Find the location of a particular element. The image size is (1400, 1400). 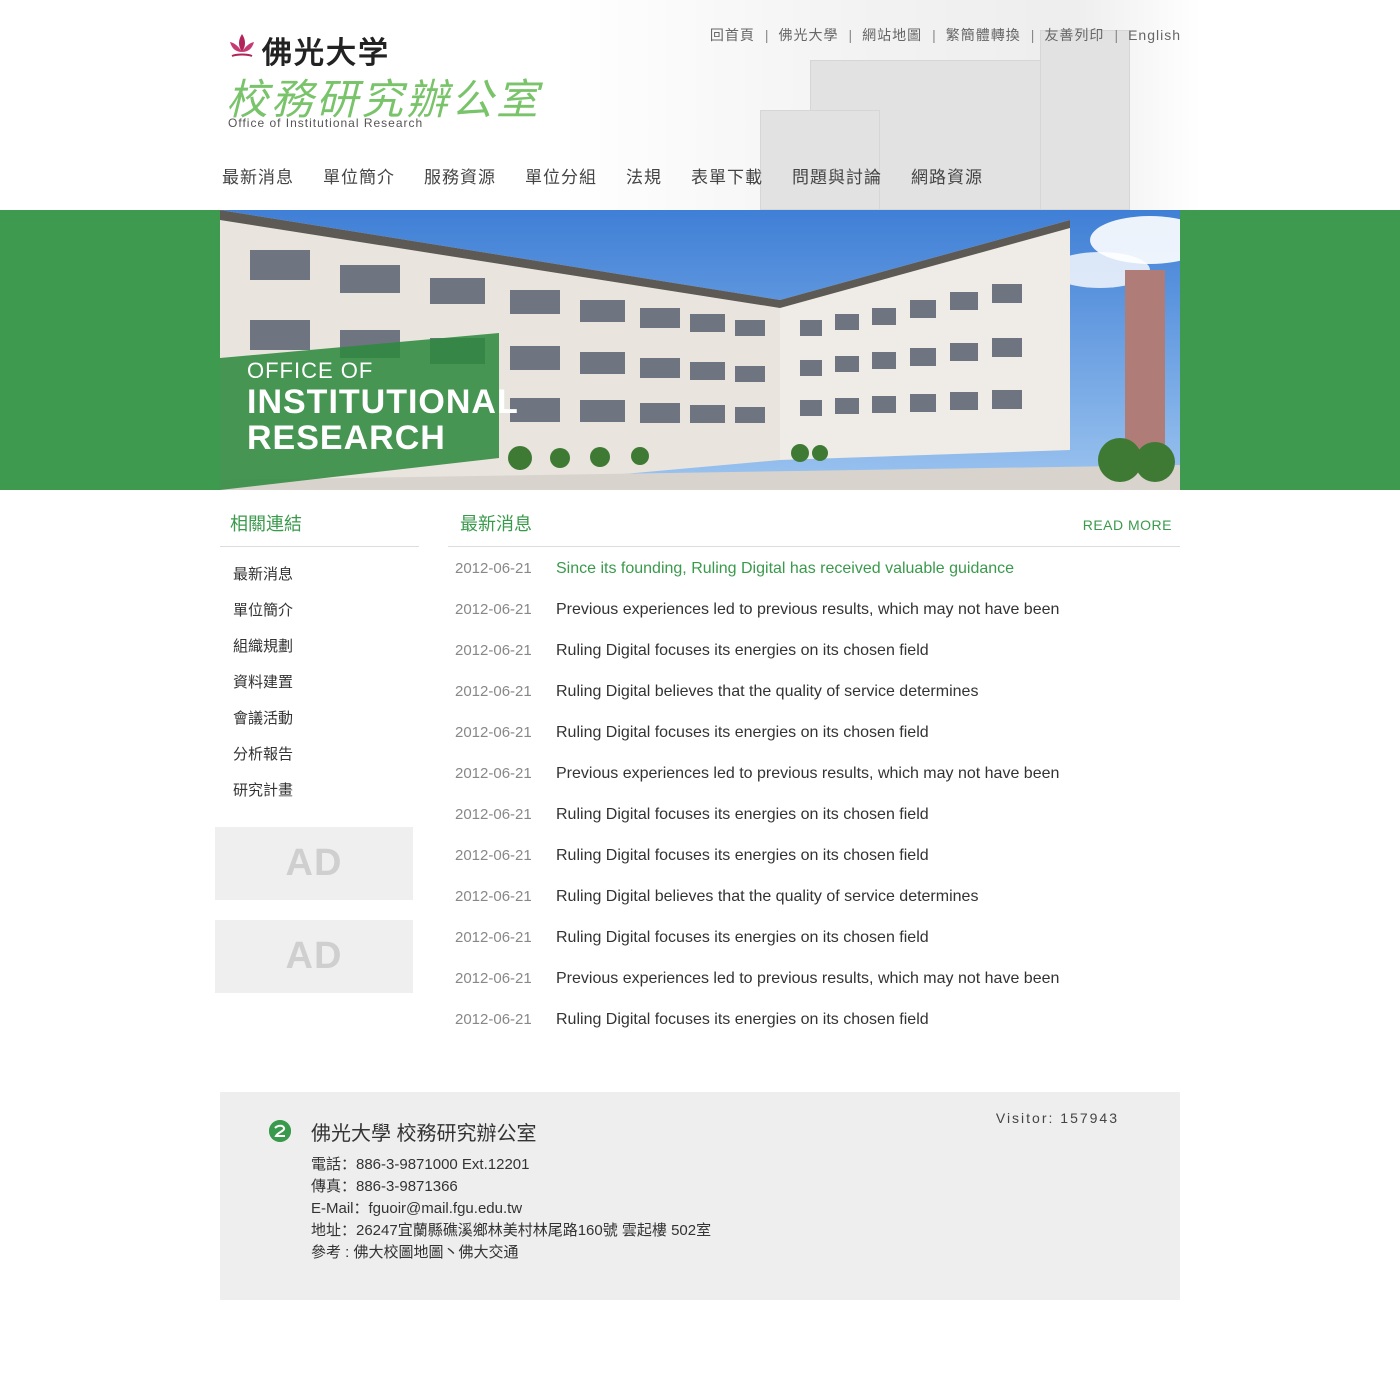

office-title-en: Office of Institutional Research is located at coordinates (326, 123).